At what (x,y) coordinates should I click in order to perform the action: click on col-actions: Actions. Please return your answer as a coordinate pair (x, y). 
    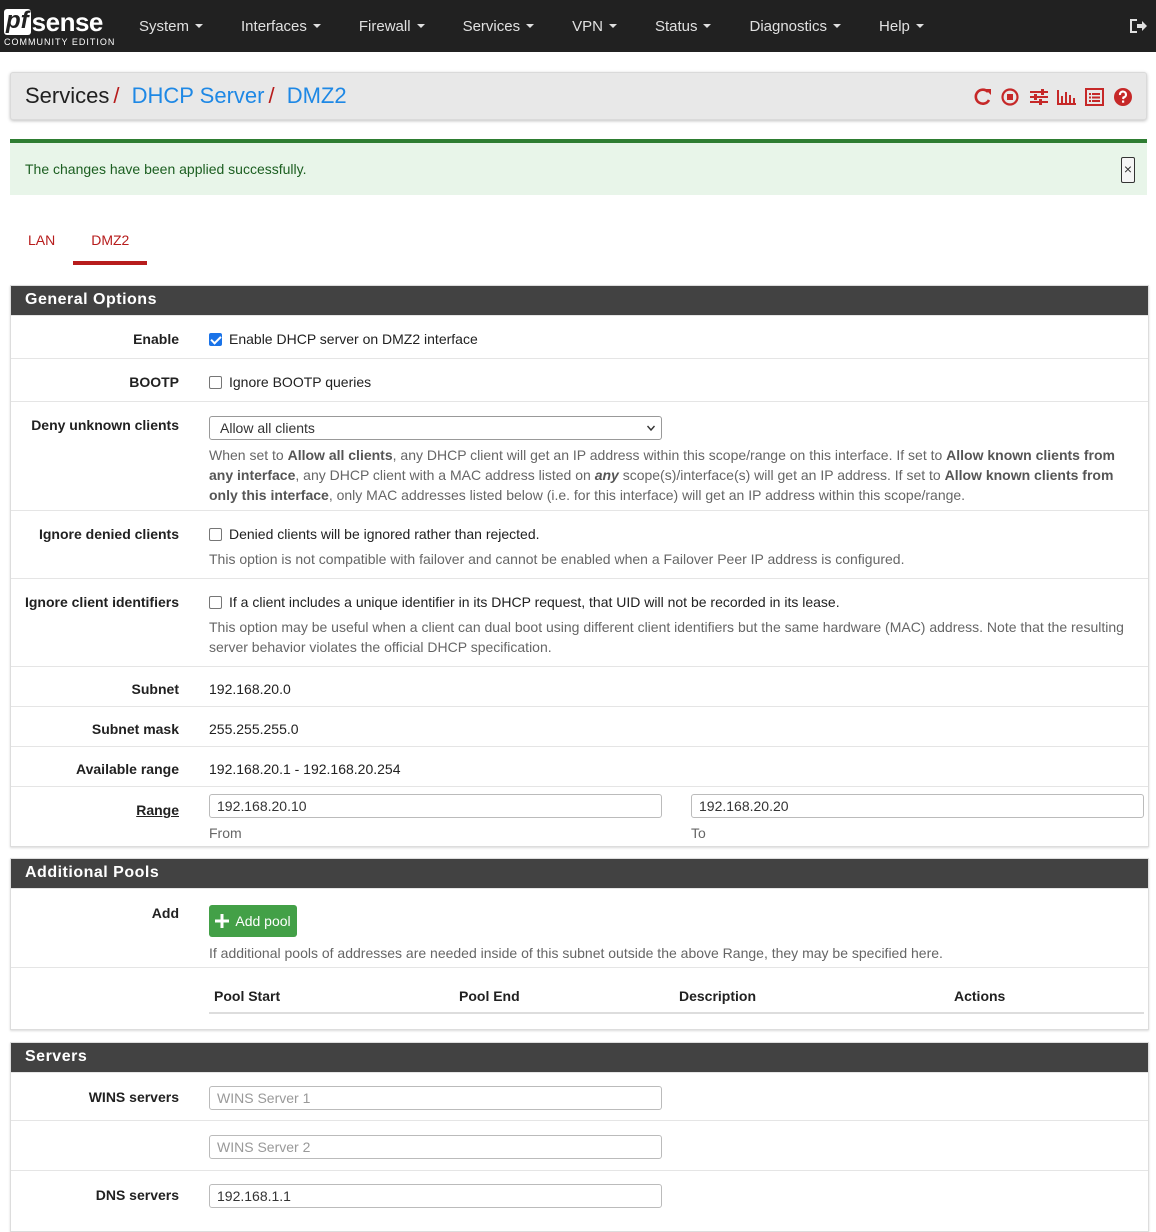
    Looking at the image, I should click on (980, 996).